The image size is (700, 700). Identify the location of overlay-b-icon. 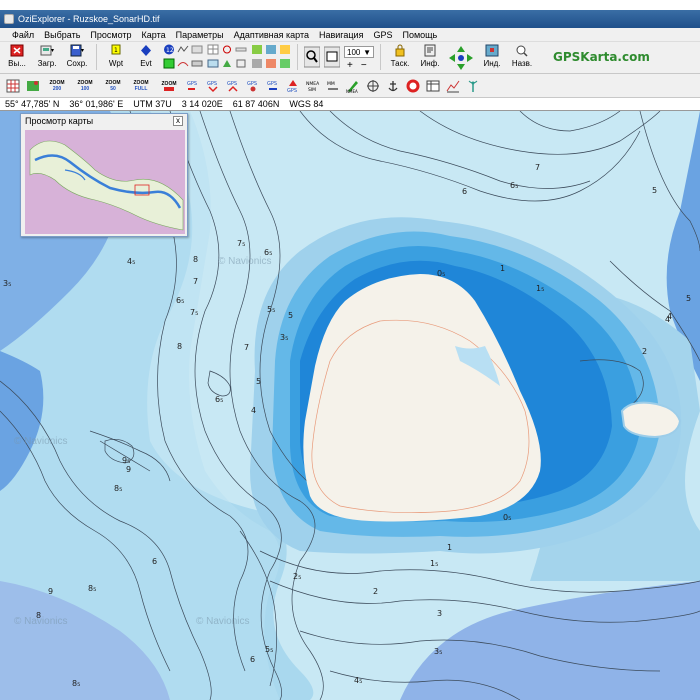
(271, 49).